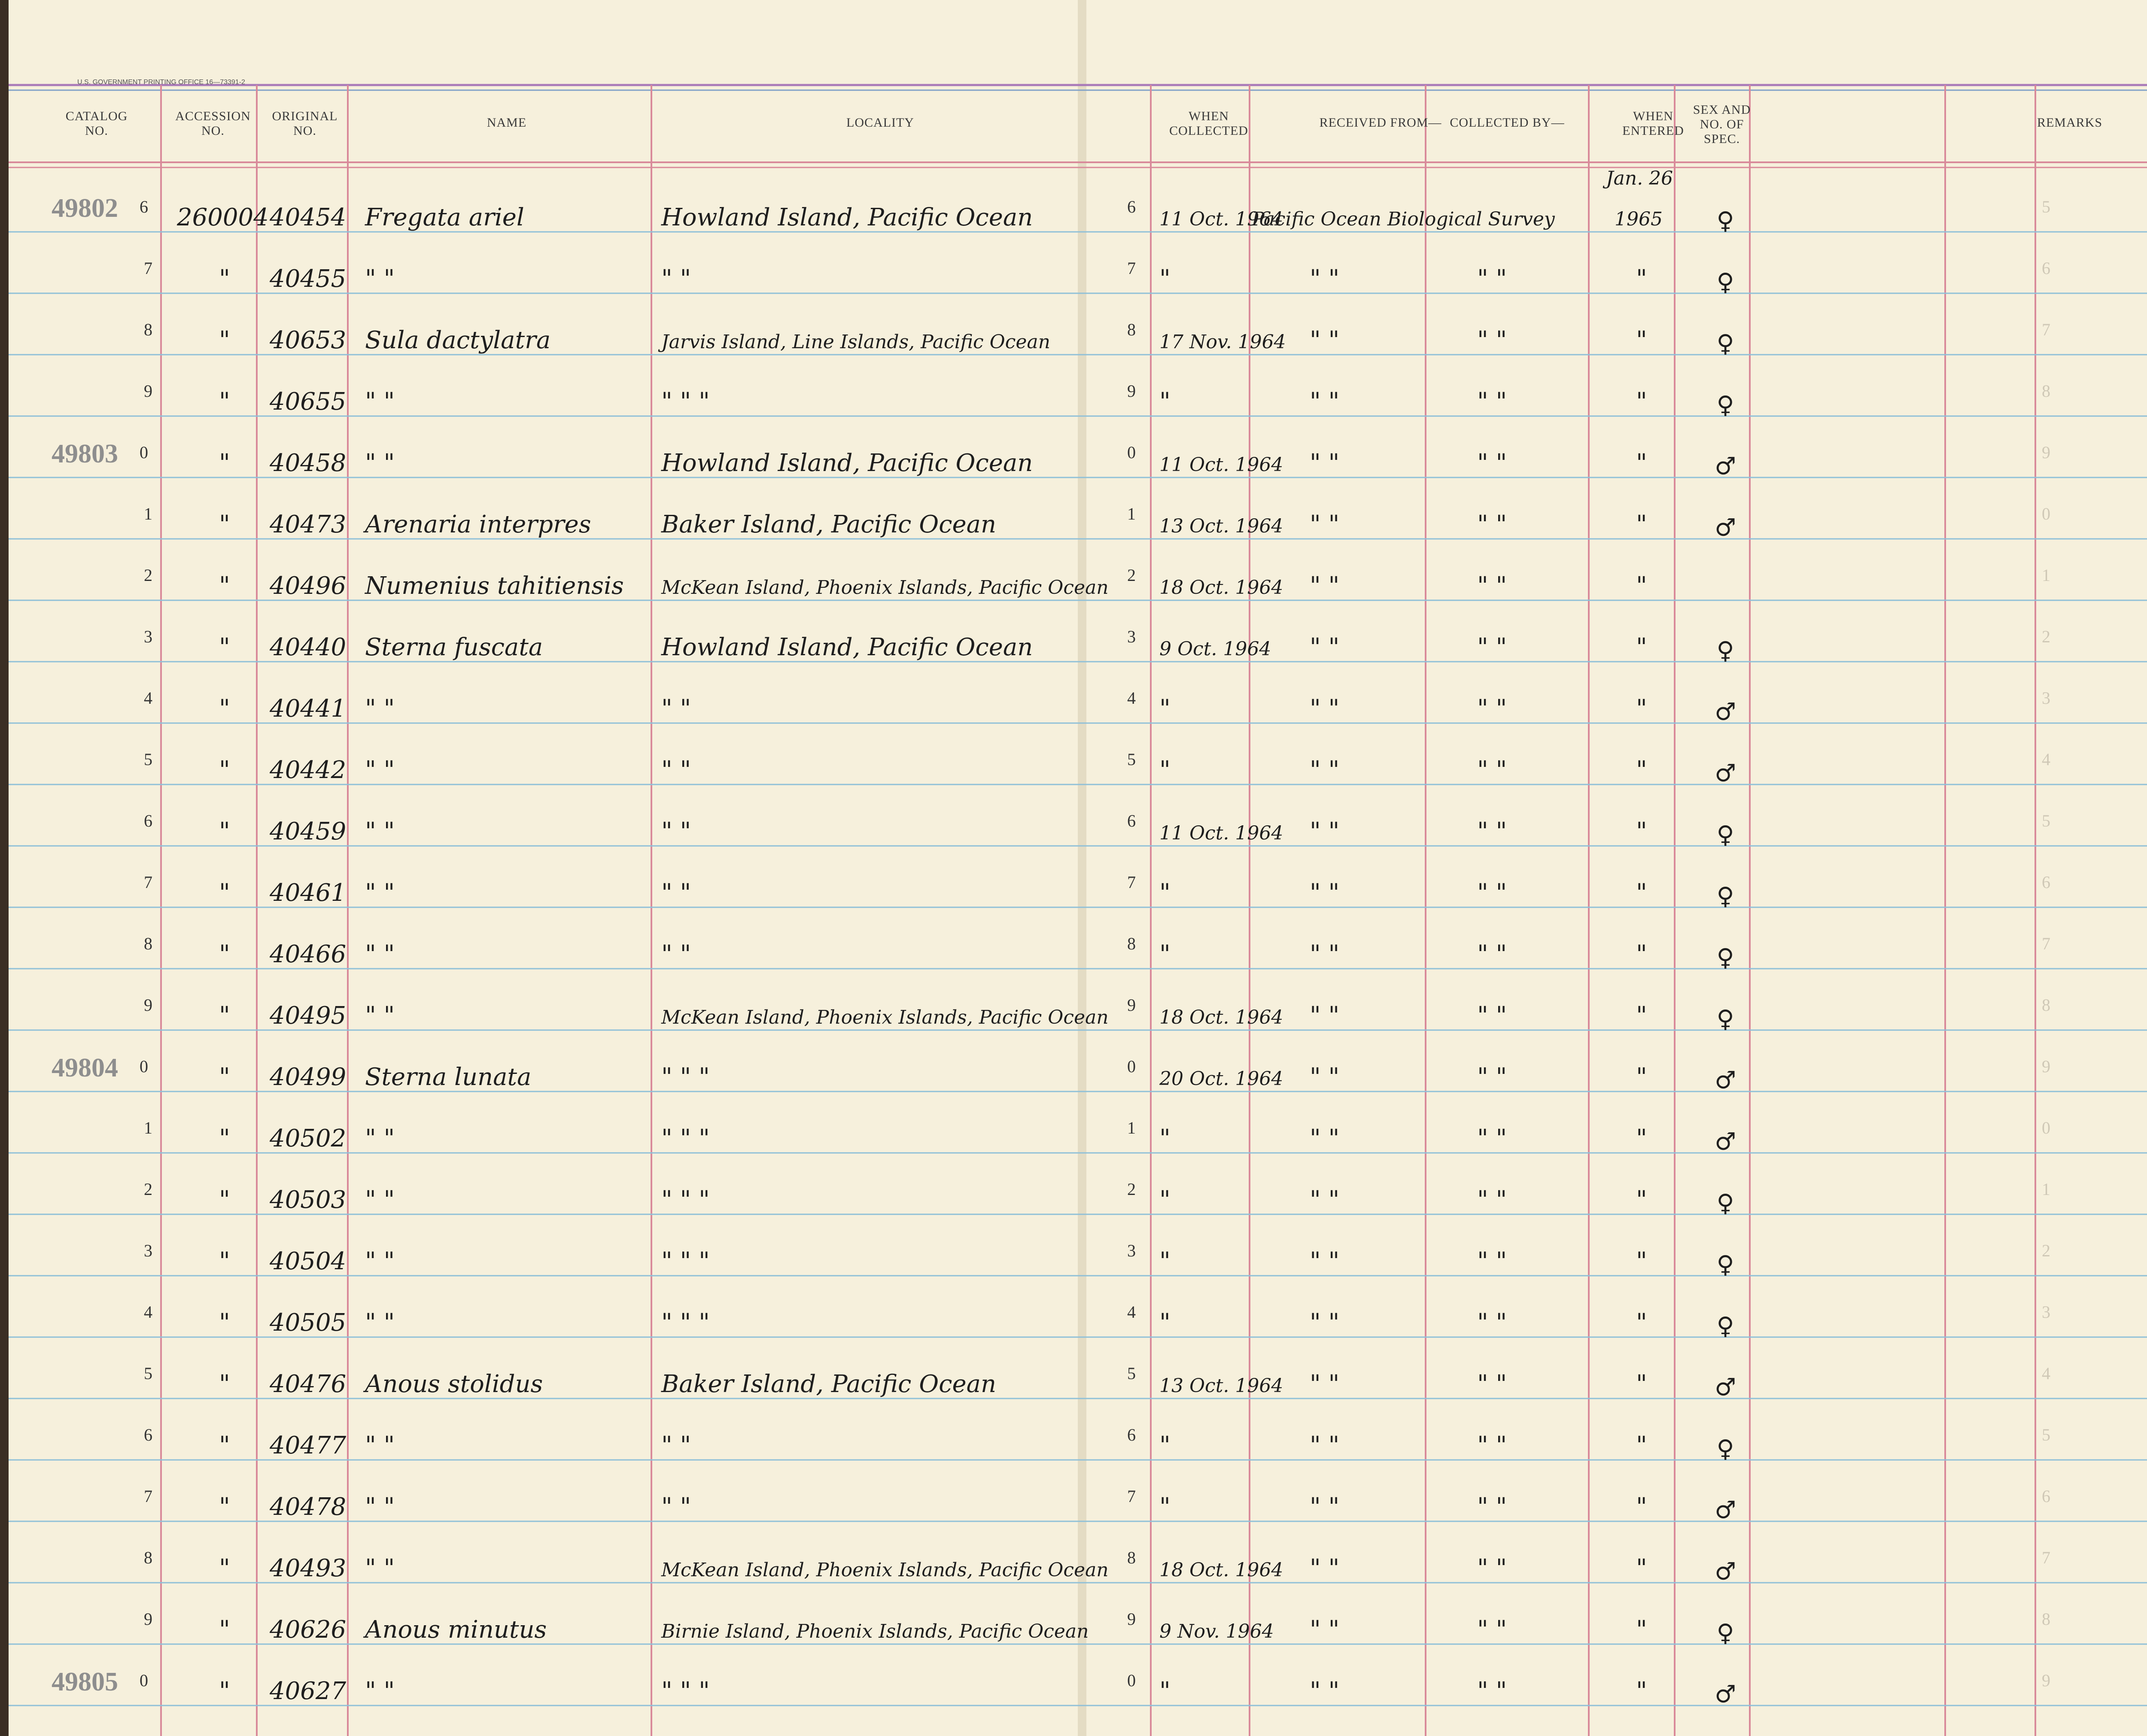  What do you see at coordinates (939, 277) in the screenshot?
I see `ledger-row: 7 " 40455 " " " " 7 " " " " " " ♀` at bounding box center [939, 277].